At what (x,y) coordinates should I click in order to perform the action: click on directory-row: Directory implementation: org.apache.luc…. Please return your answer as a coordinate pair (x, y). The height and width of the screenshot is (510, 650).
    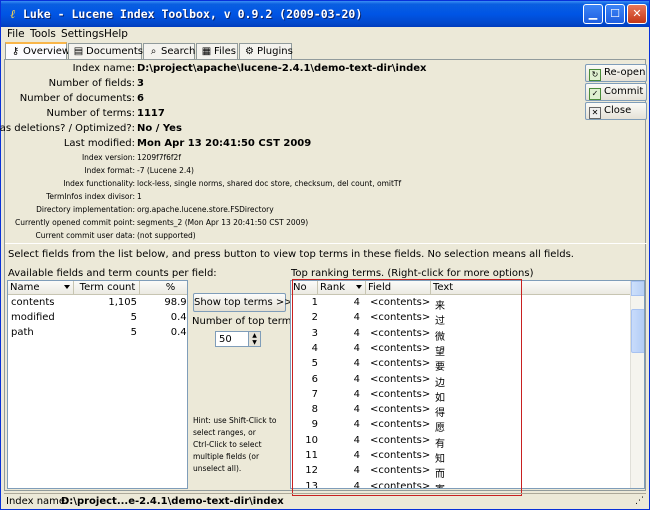
    Looking at the image, I should click on (326, 210).